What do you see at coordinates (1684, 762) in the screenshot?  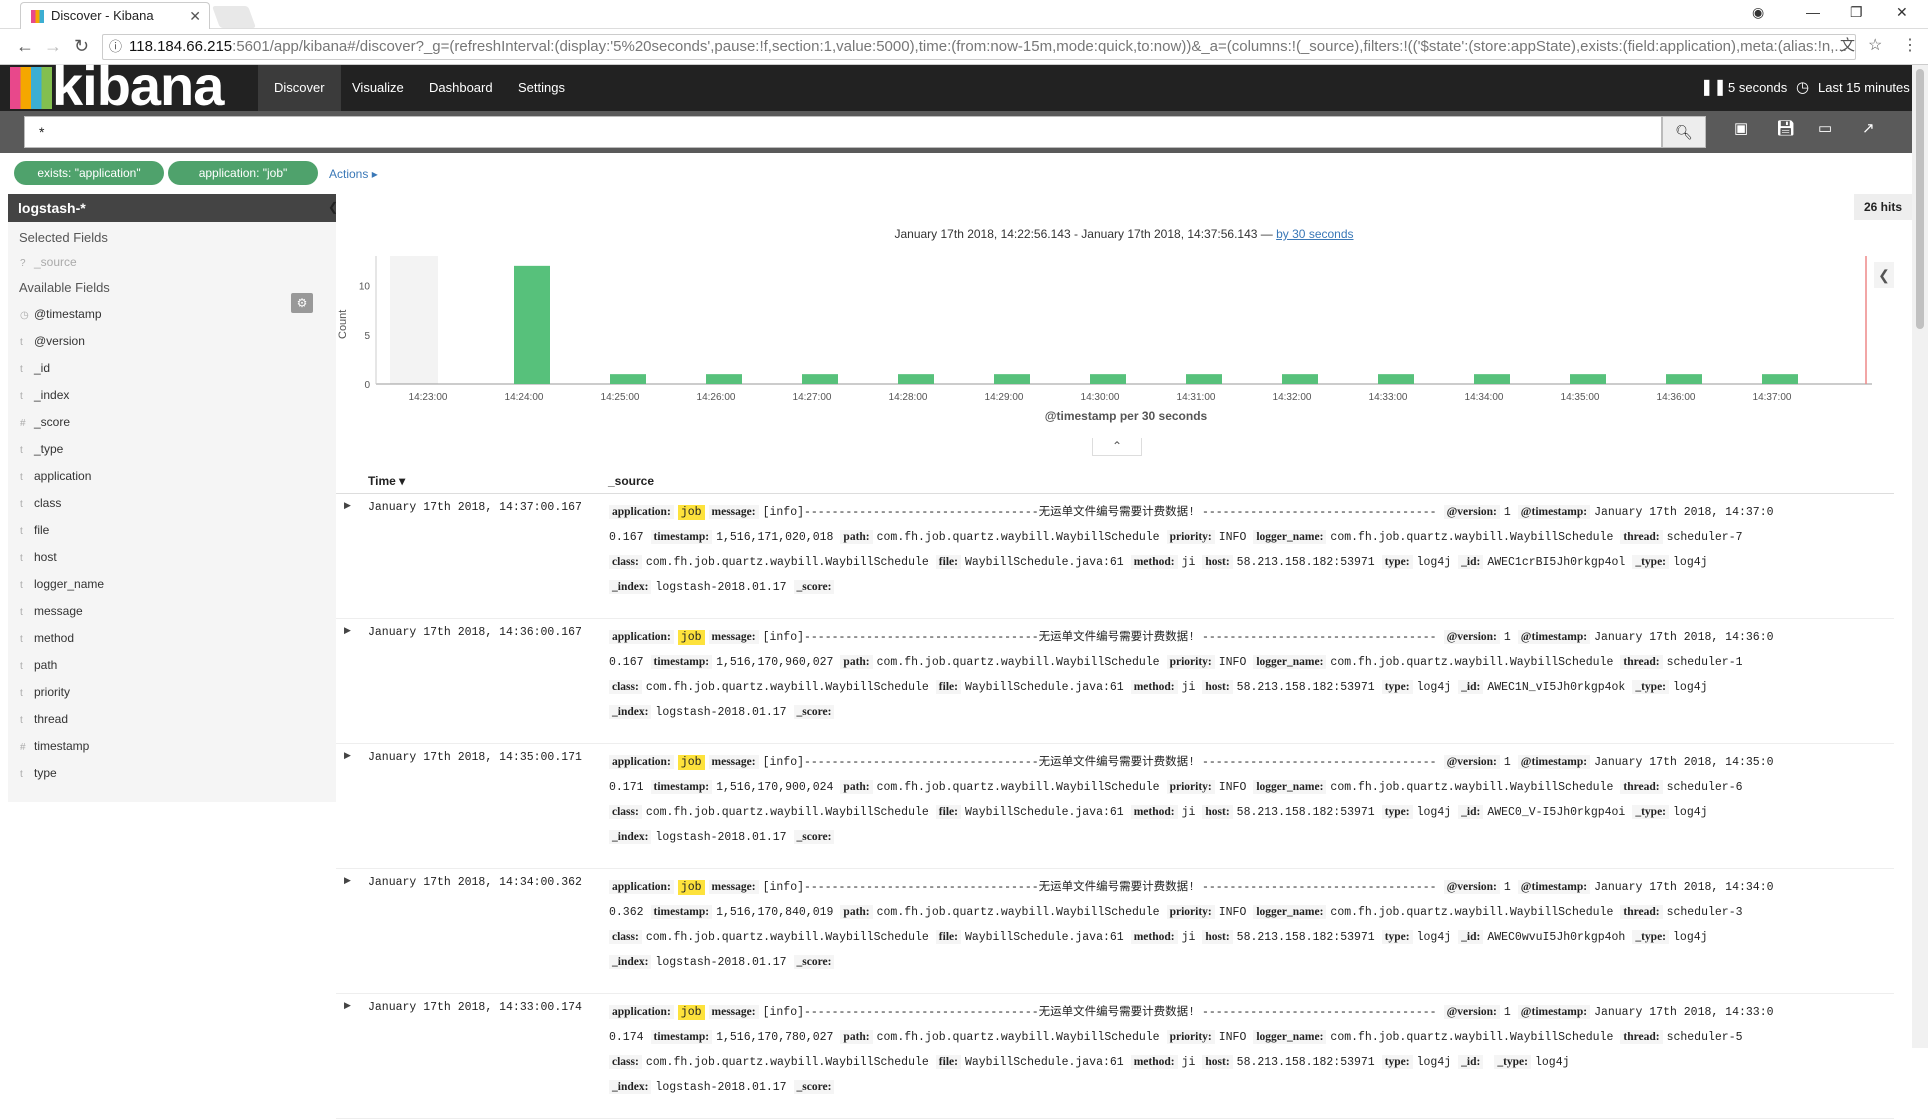 I see `source-field-value: January 17th 2018, 14:35:0` at bounding box center [1684, 762].